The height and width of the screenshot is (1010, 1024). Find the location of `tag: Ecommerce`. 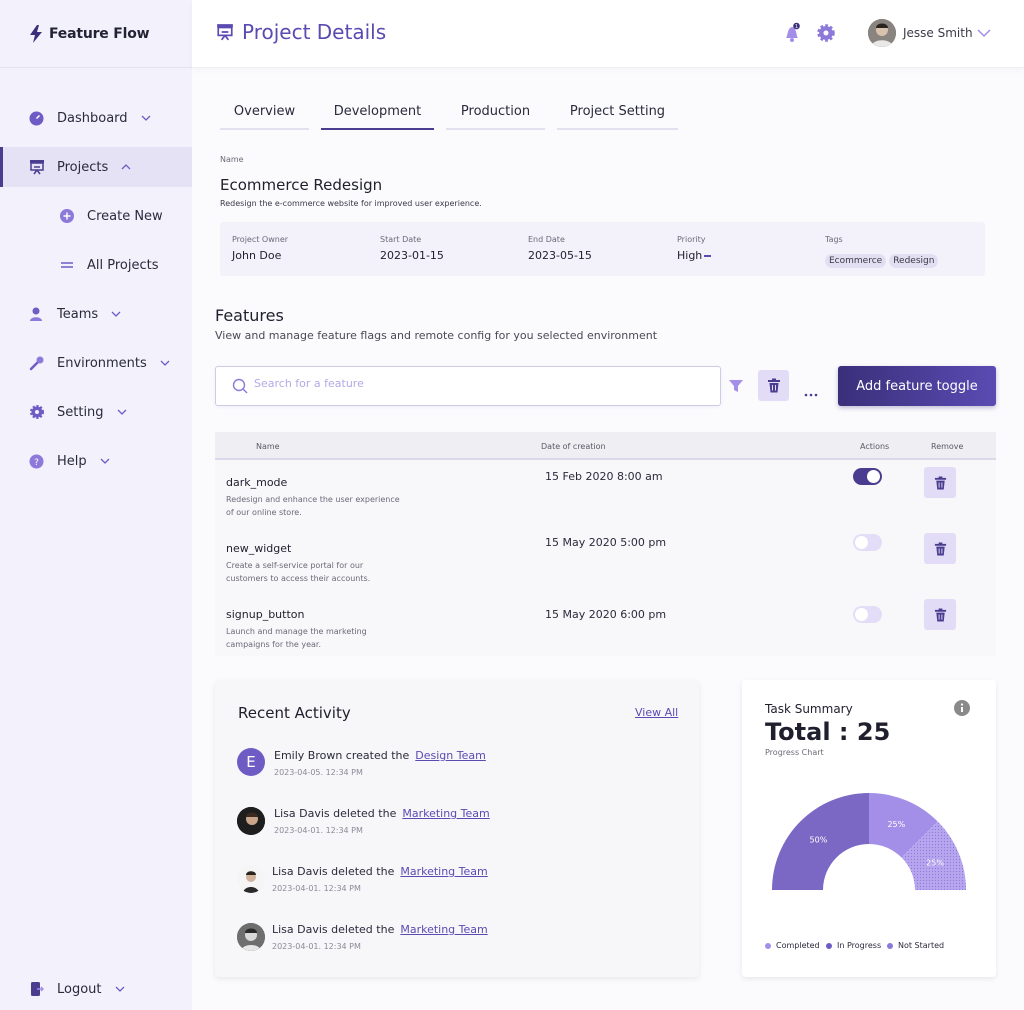

tag: Ecommerce is located at coordinates (856, 261).